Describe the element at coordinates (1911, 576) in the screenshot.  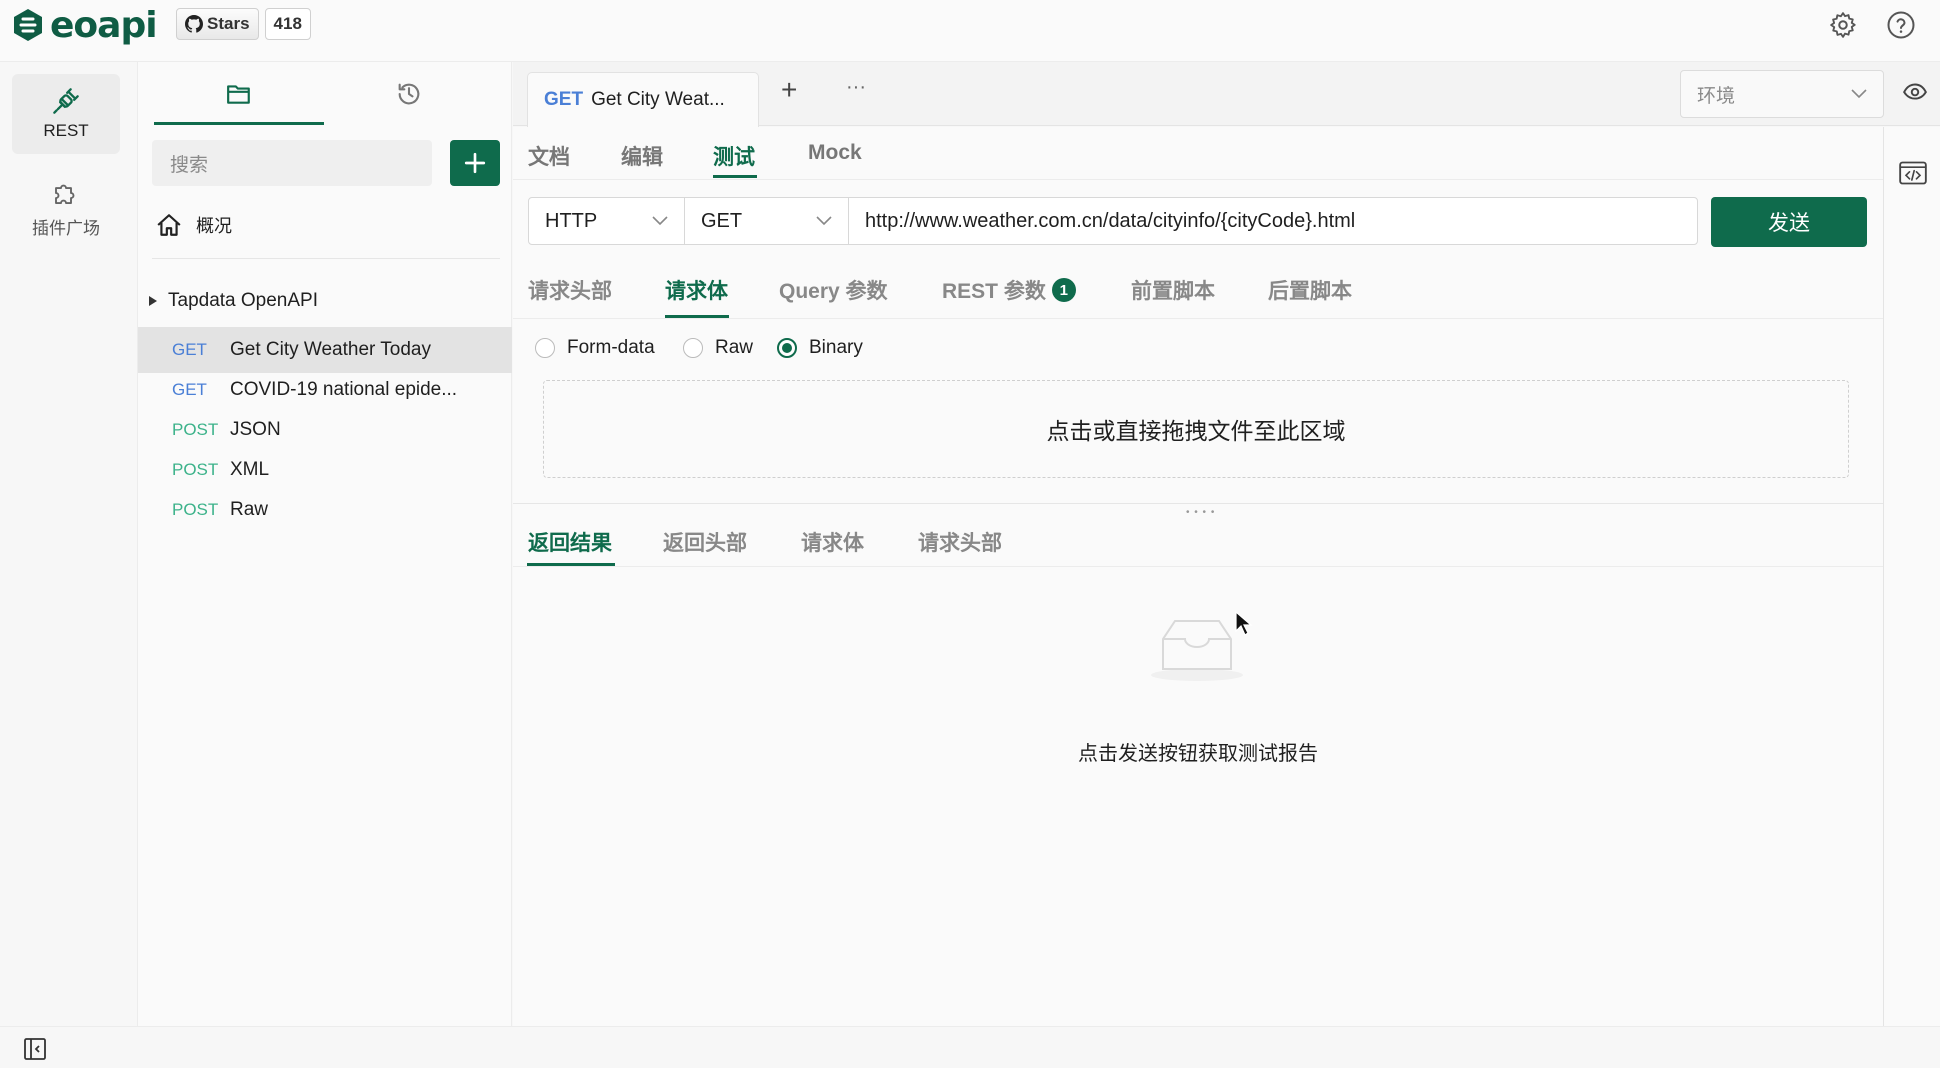
I see `right-side-panel` at that location.